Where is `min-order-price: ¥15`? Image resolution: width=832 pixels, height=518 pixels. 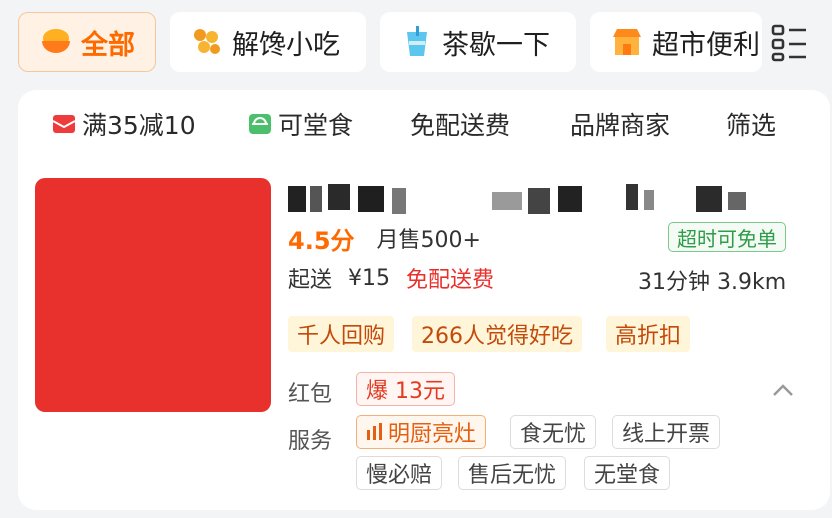 min-order-price: ¥15 is located at coordinates (369, 278).